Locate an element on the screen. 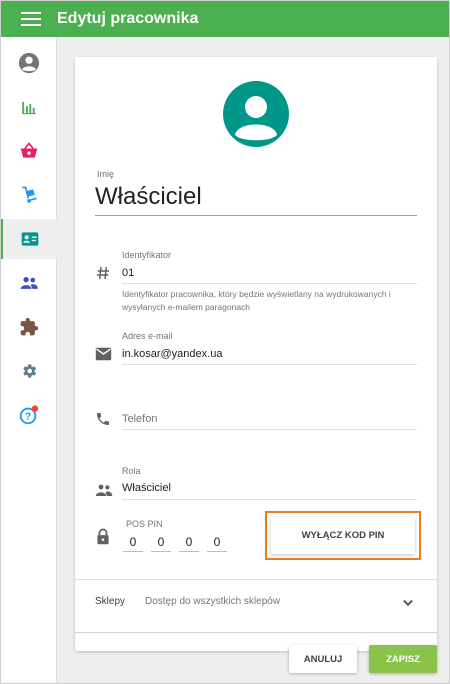 This screenshot has width=450, height=684. identifier-input: 01 is located at coordinates (128, 273).